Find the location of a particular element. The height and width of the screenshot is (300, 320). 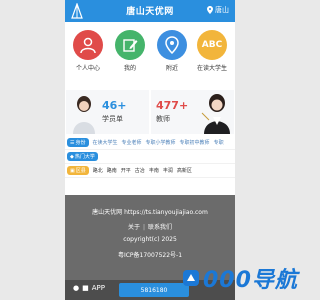

row-item-link: 路南 is located at coordinates (112, 170).